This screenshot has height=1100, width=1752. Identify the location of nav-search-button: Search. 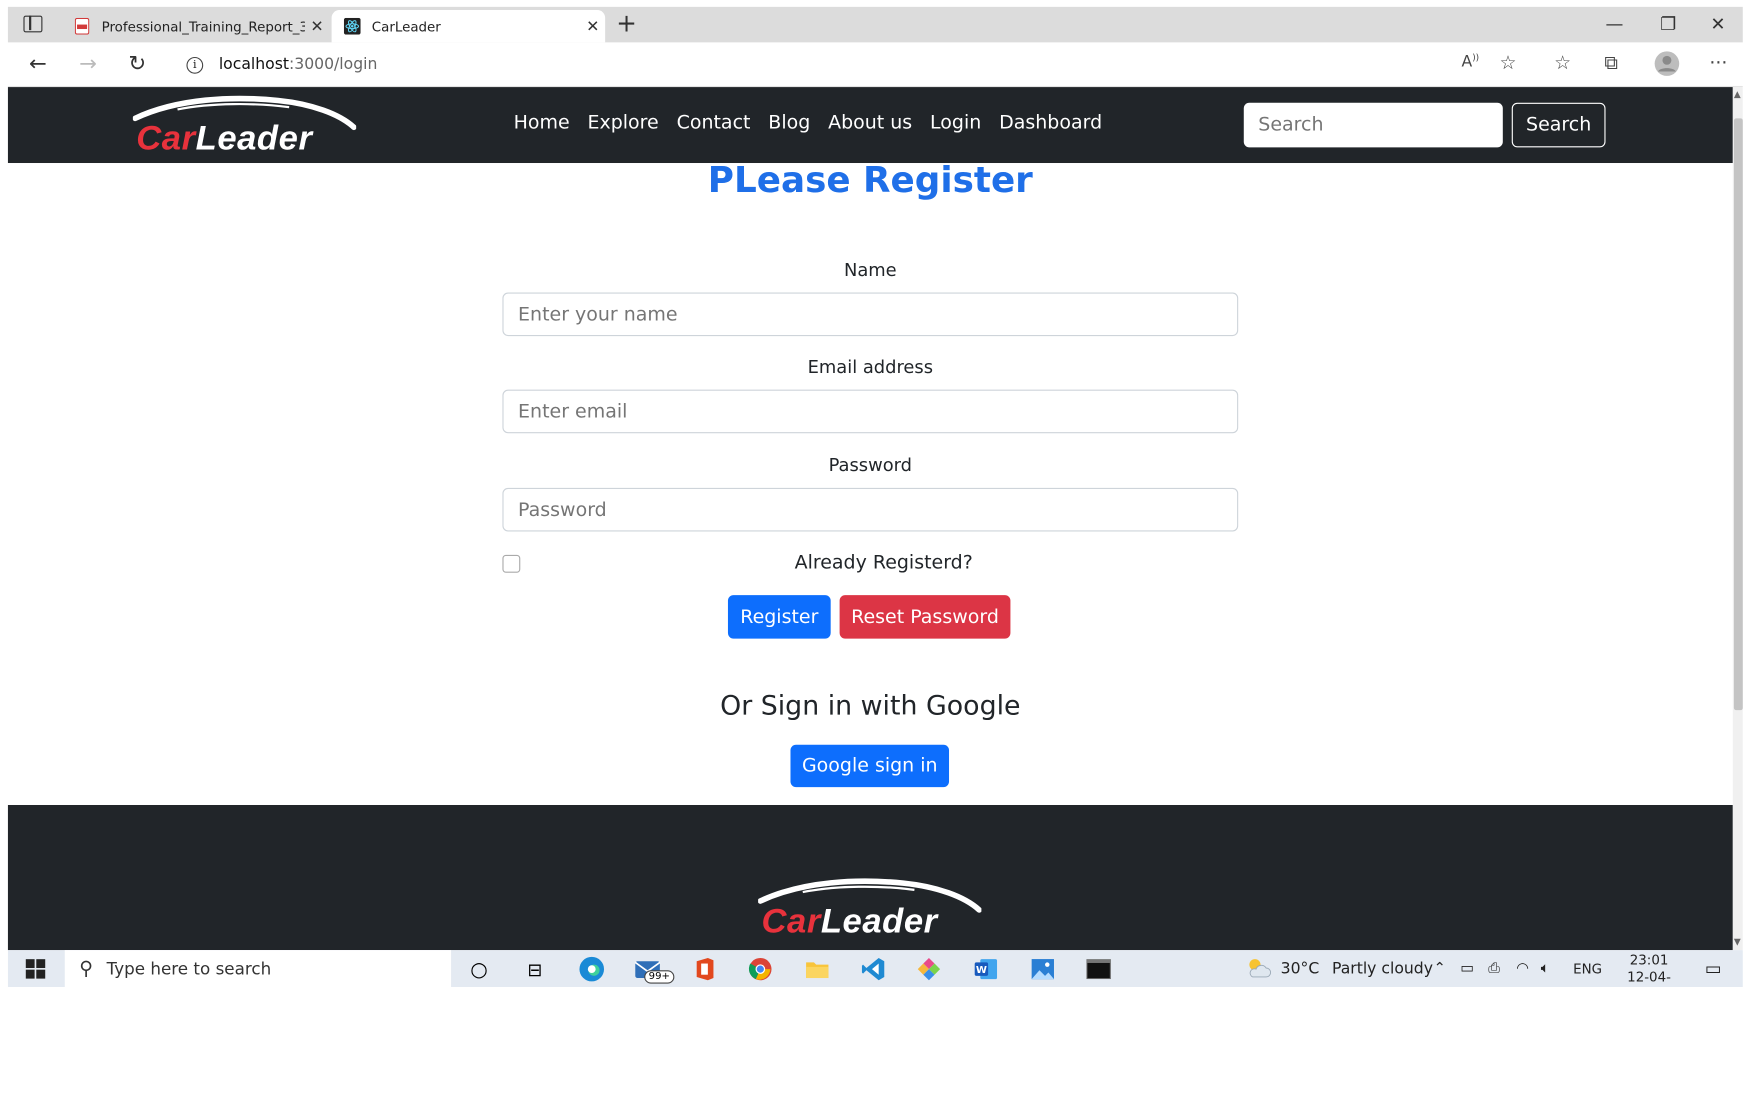
(1558, 125).